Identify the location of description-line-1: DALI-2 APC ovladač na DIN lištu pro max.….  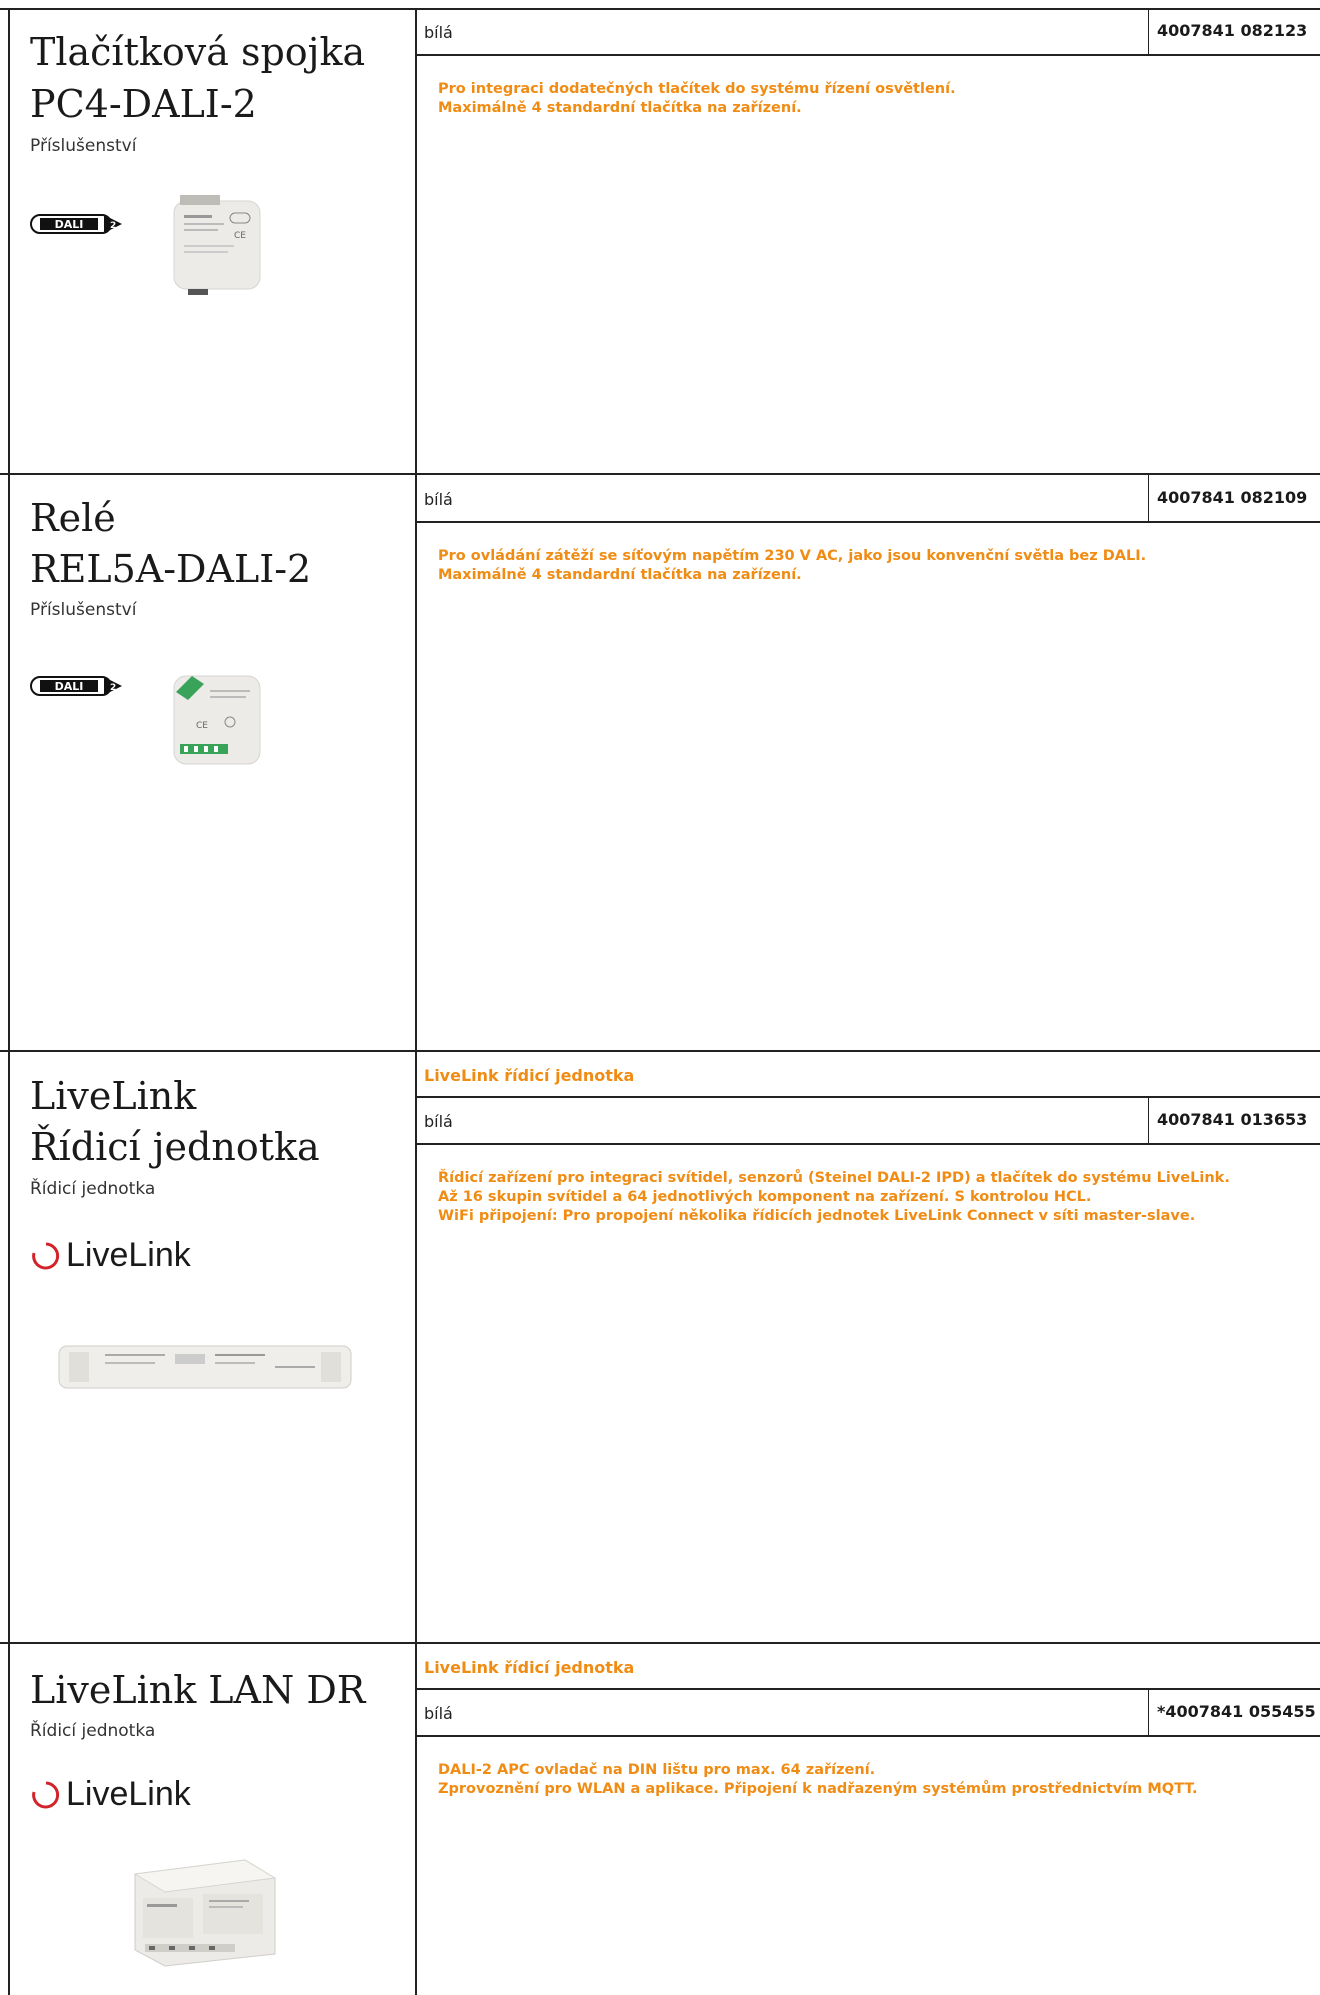
(657, 1770).